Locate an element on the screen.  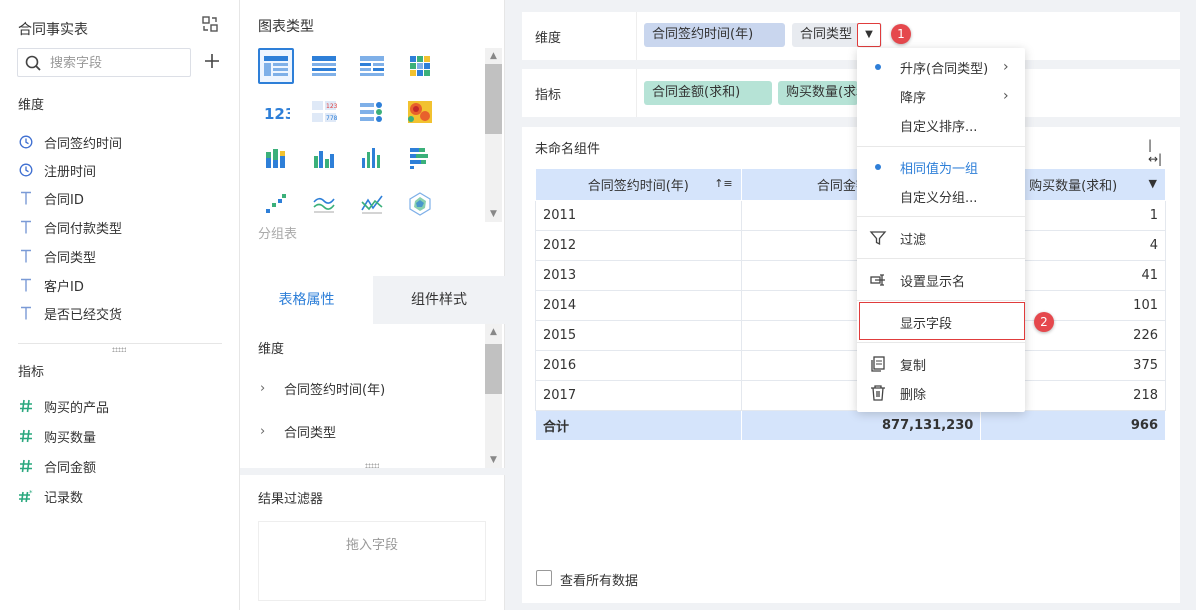
column-chart-icon is located at coordinates (372, 158).